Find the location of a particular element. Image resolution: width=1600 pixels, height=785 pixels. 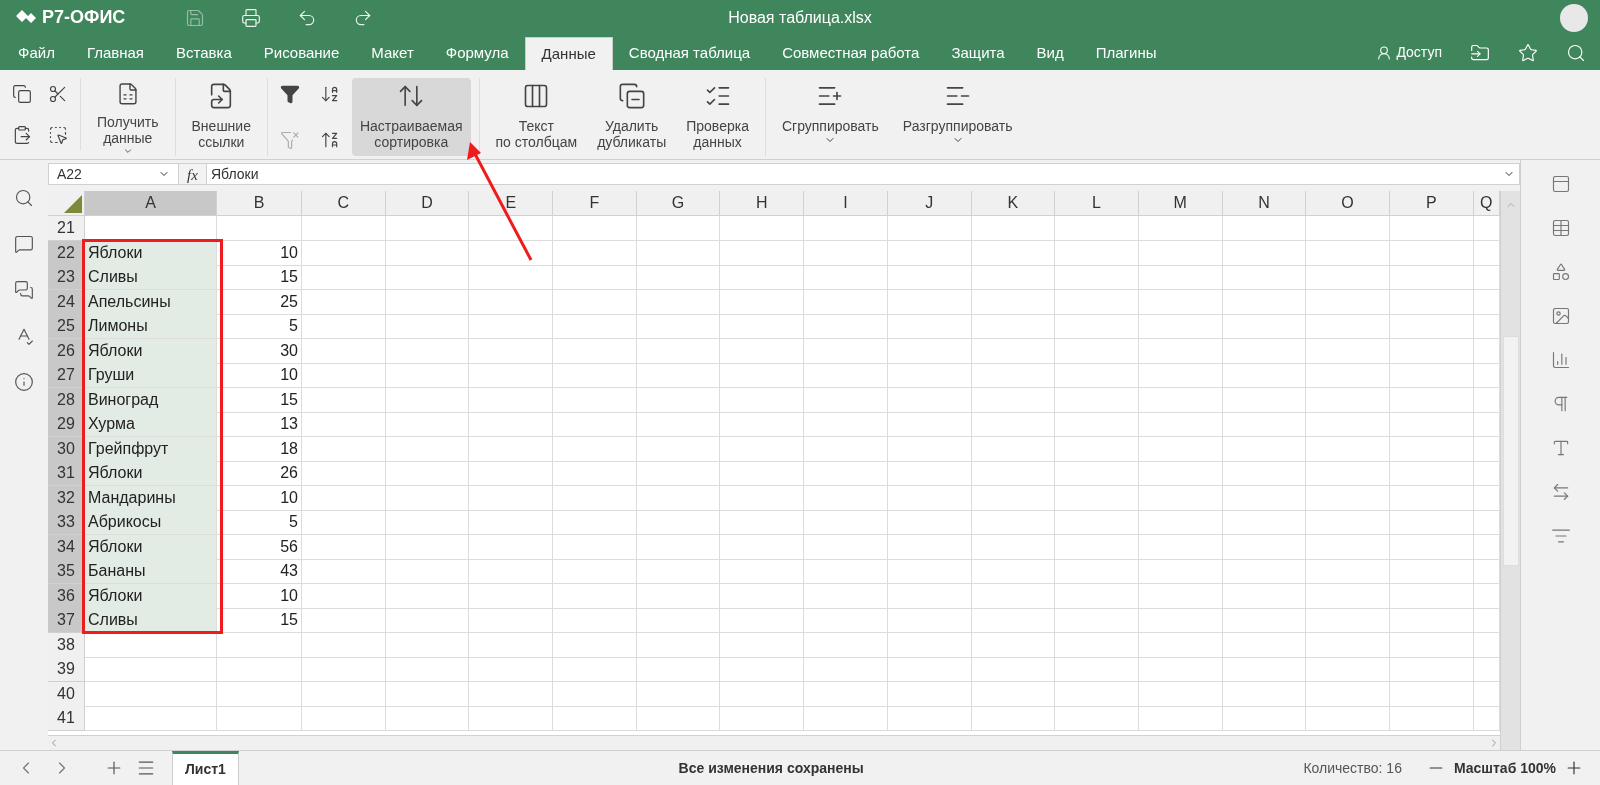

column-header: P is located at coordinates (1431, 203).